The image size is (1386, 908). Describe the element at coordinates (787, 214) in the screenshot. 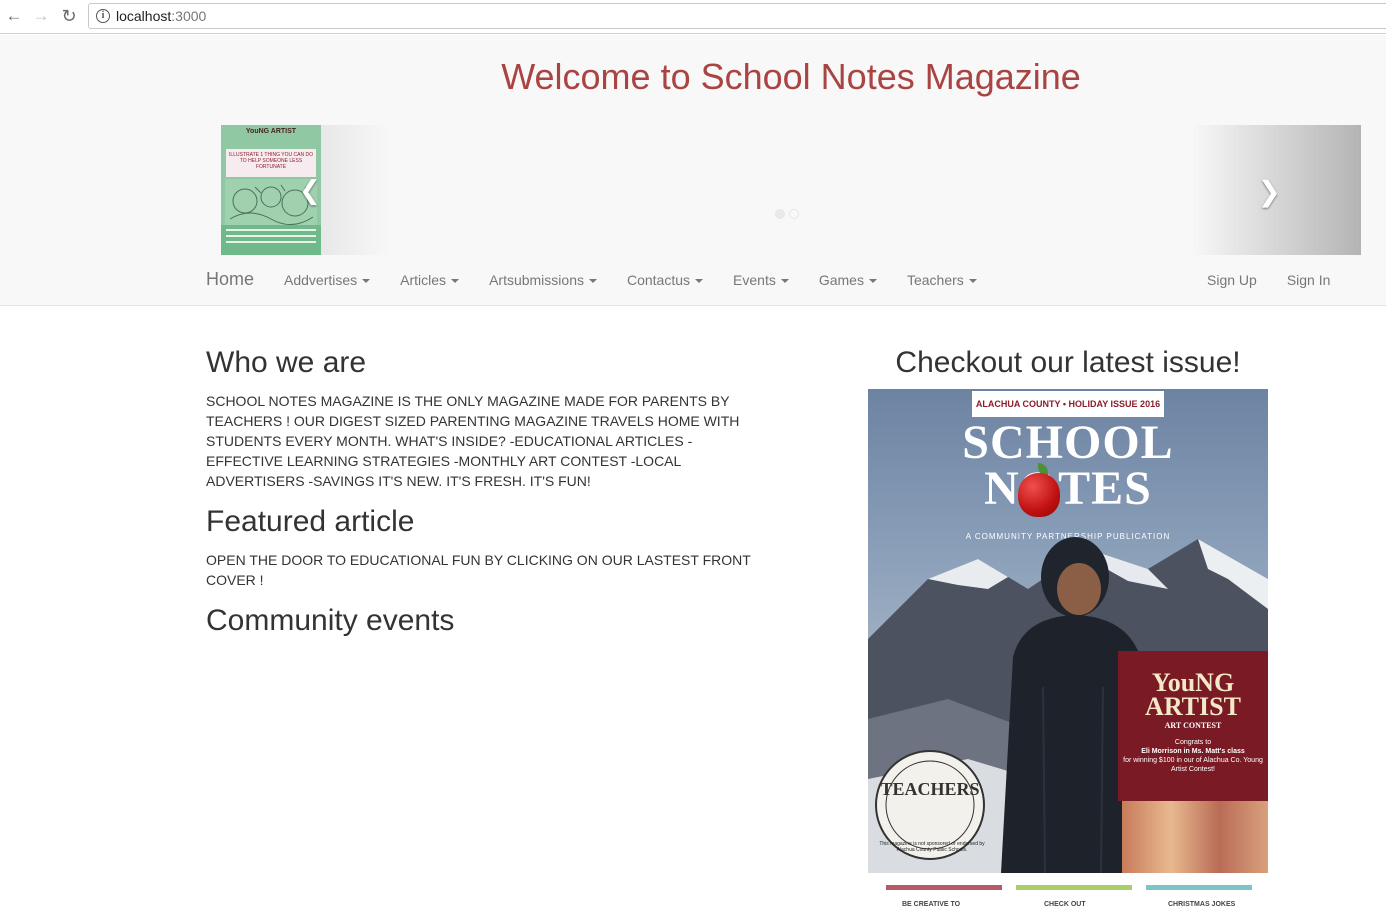

I see `carousel-indicators` at that location.